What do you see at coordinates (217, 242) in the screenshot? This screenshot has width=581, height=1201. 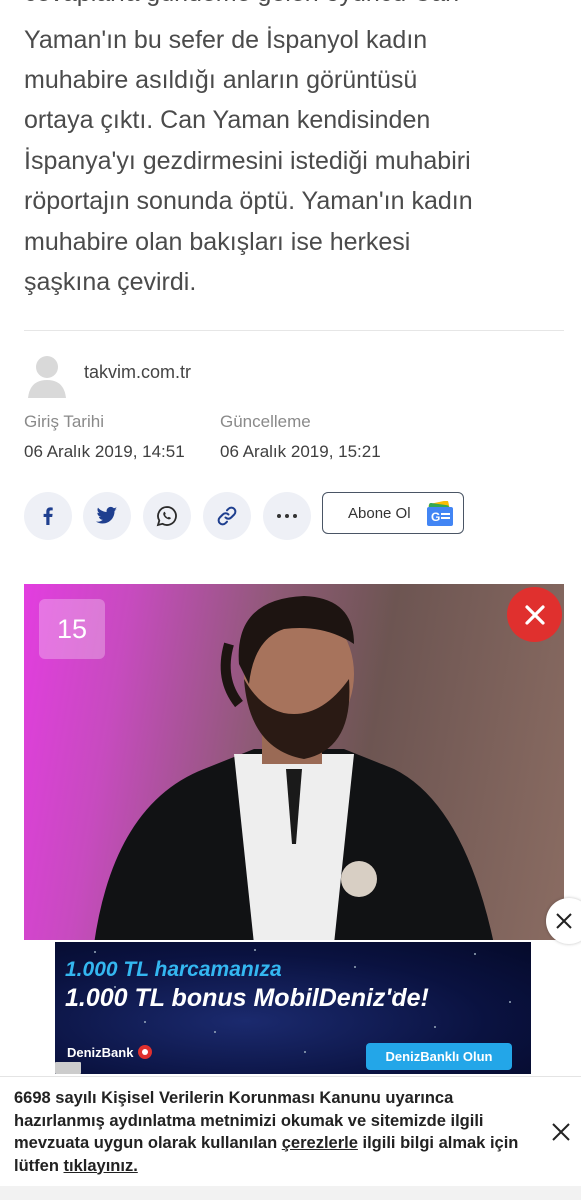 I see `article-line: muhabire olan bakışları ise herkesi` at bounding box center [217, 242].